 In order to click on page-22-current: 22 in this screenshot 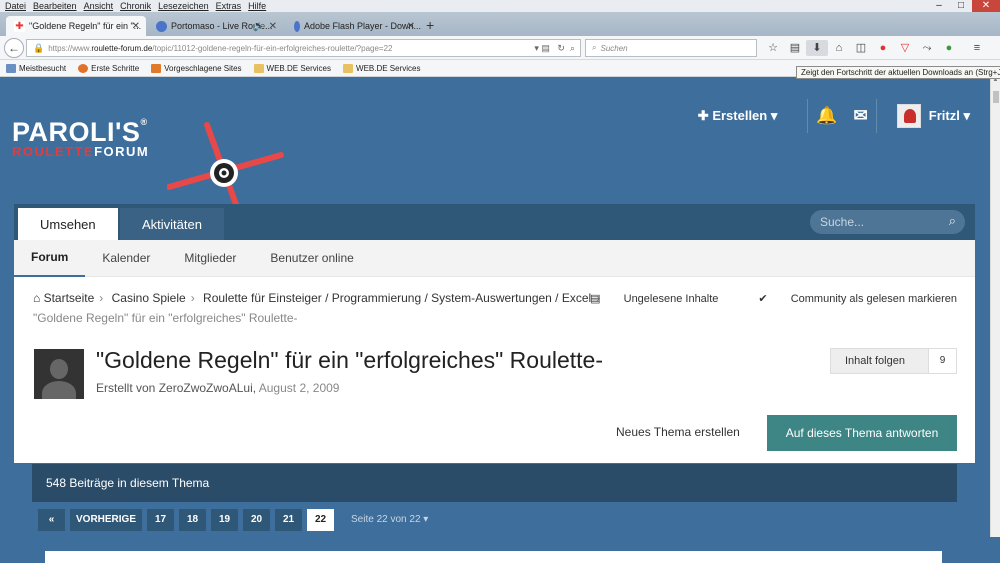, I will do `click(321, 519)`.